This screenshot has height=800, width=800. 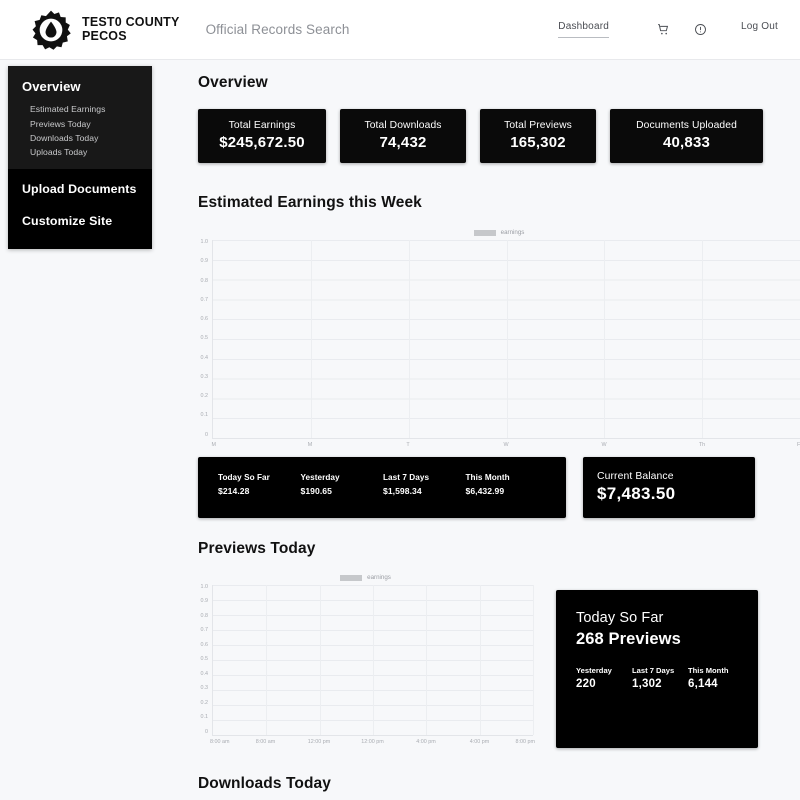 I want to click on previews-stat-value: 1,302, so click(x=647, y=684).